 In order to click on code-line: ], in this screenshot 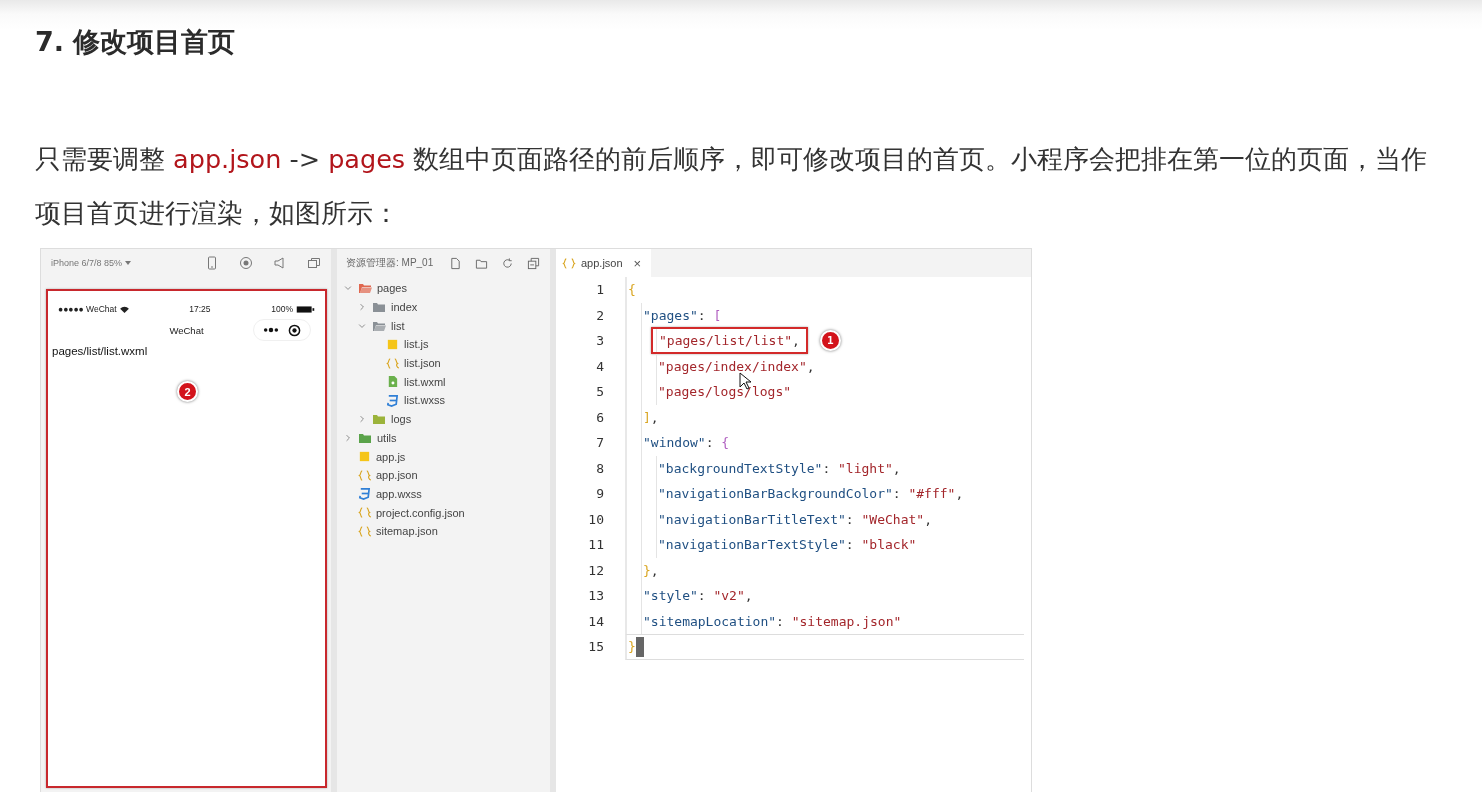, I will do `click(650, 417)`.